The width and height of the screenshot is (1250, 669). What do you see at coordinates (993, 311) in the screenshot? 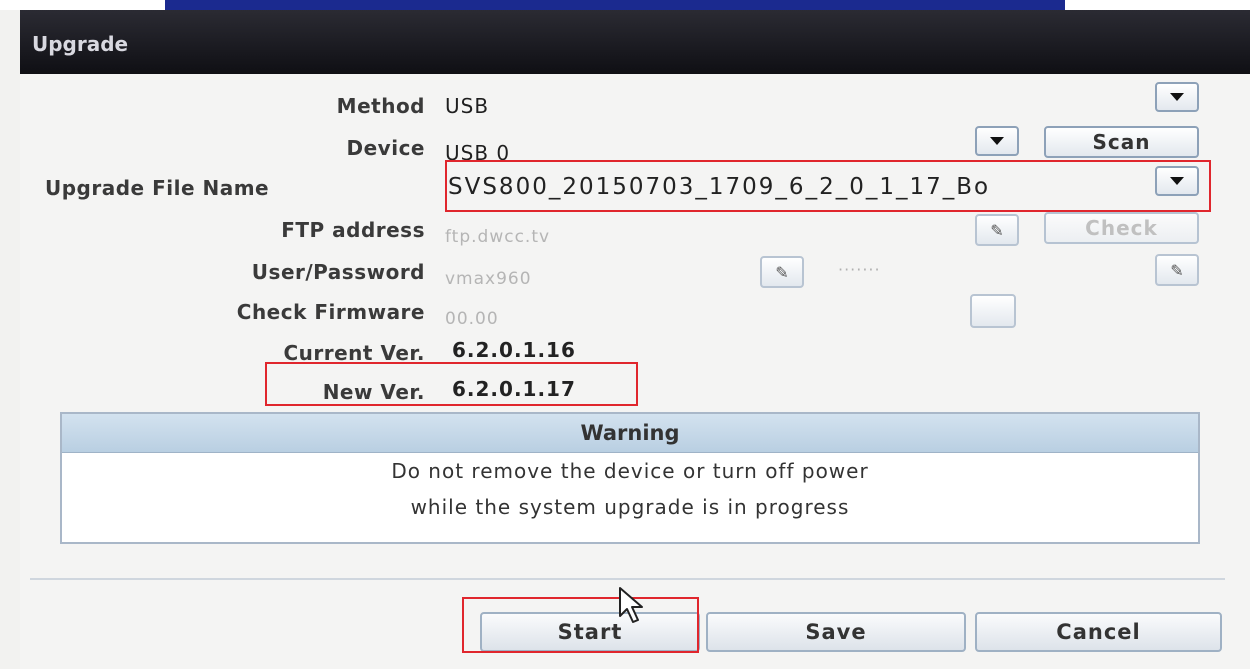
I see `check-firmware-button` at bounding box center [993, 311].